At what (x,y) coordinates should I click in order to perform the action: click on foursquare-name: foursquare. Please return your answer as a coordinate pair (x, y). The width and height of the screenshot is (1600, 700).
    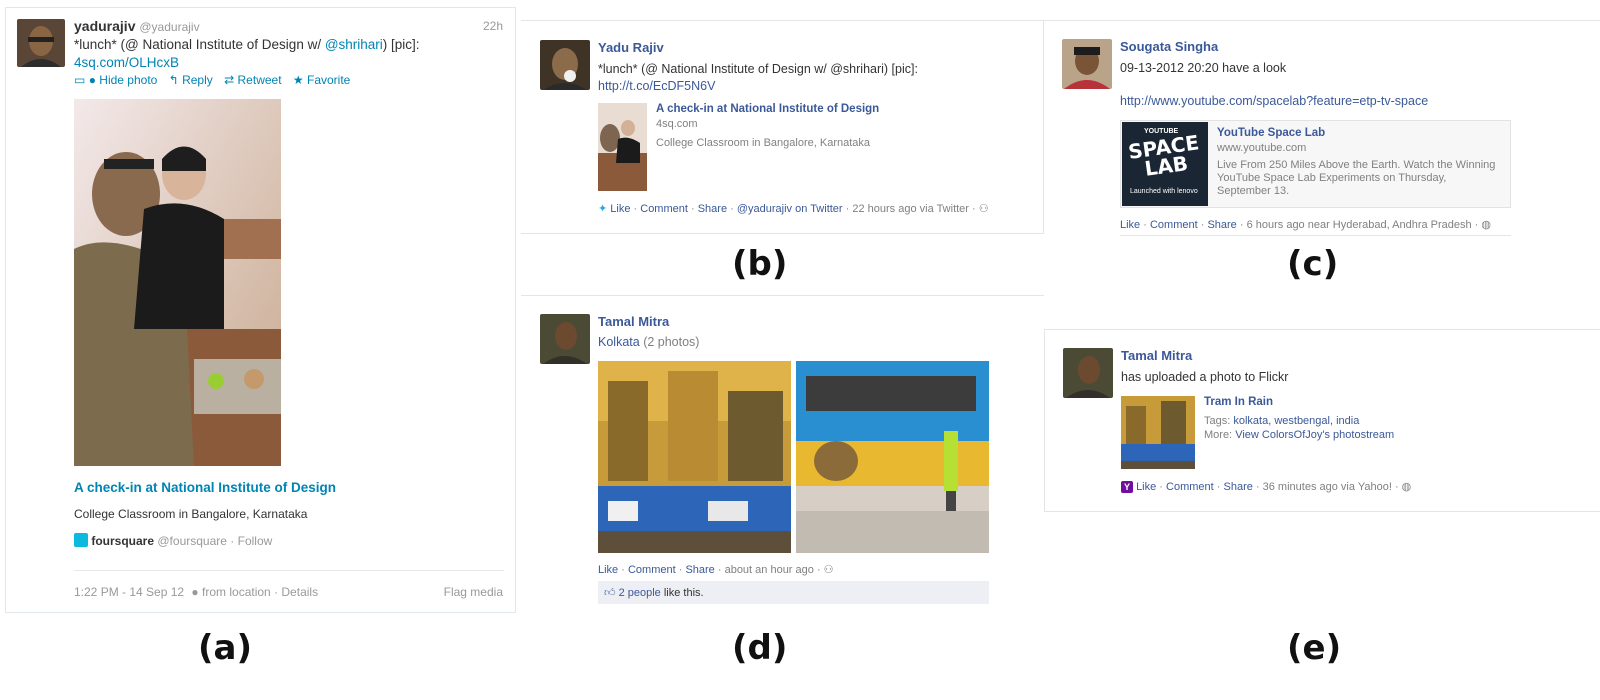
    Looking at the image, I should click on (122, 541).